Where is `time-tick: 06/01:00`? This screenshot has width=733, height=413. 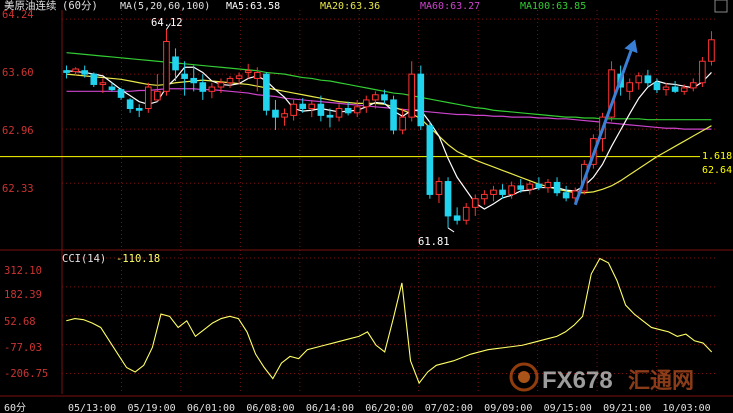 time-tick: 06/01:00 is located at coordinates (211, 408).